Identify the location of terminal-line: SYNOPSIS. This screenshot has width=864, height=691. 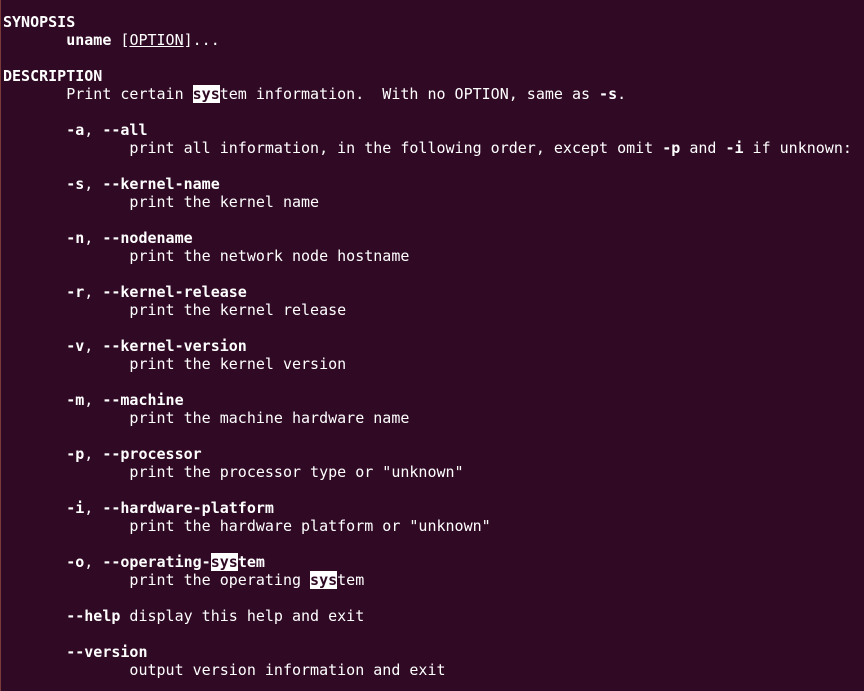
(427, 22).